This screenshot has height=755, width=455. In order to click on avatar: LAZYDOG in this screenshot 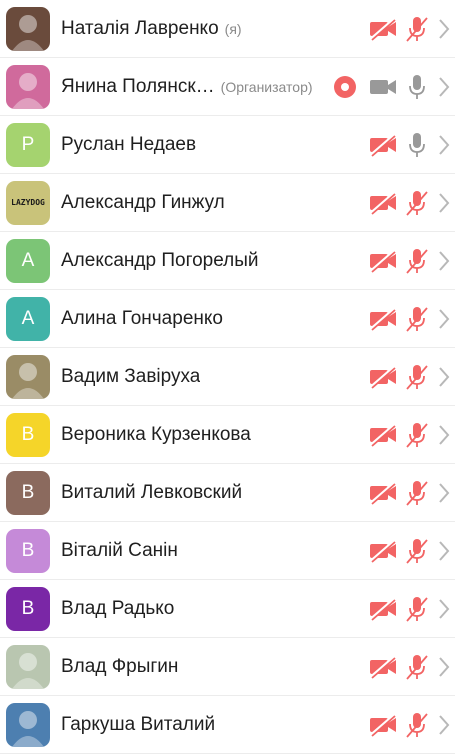, I will do `click(28, 202)`.